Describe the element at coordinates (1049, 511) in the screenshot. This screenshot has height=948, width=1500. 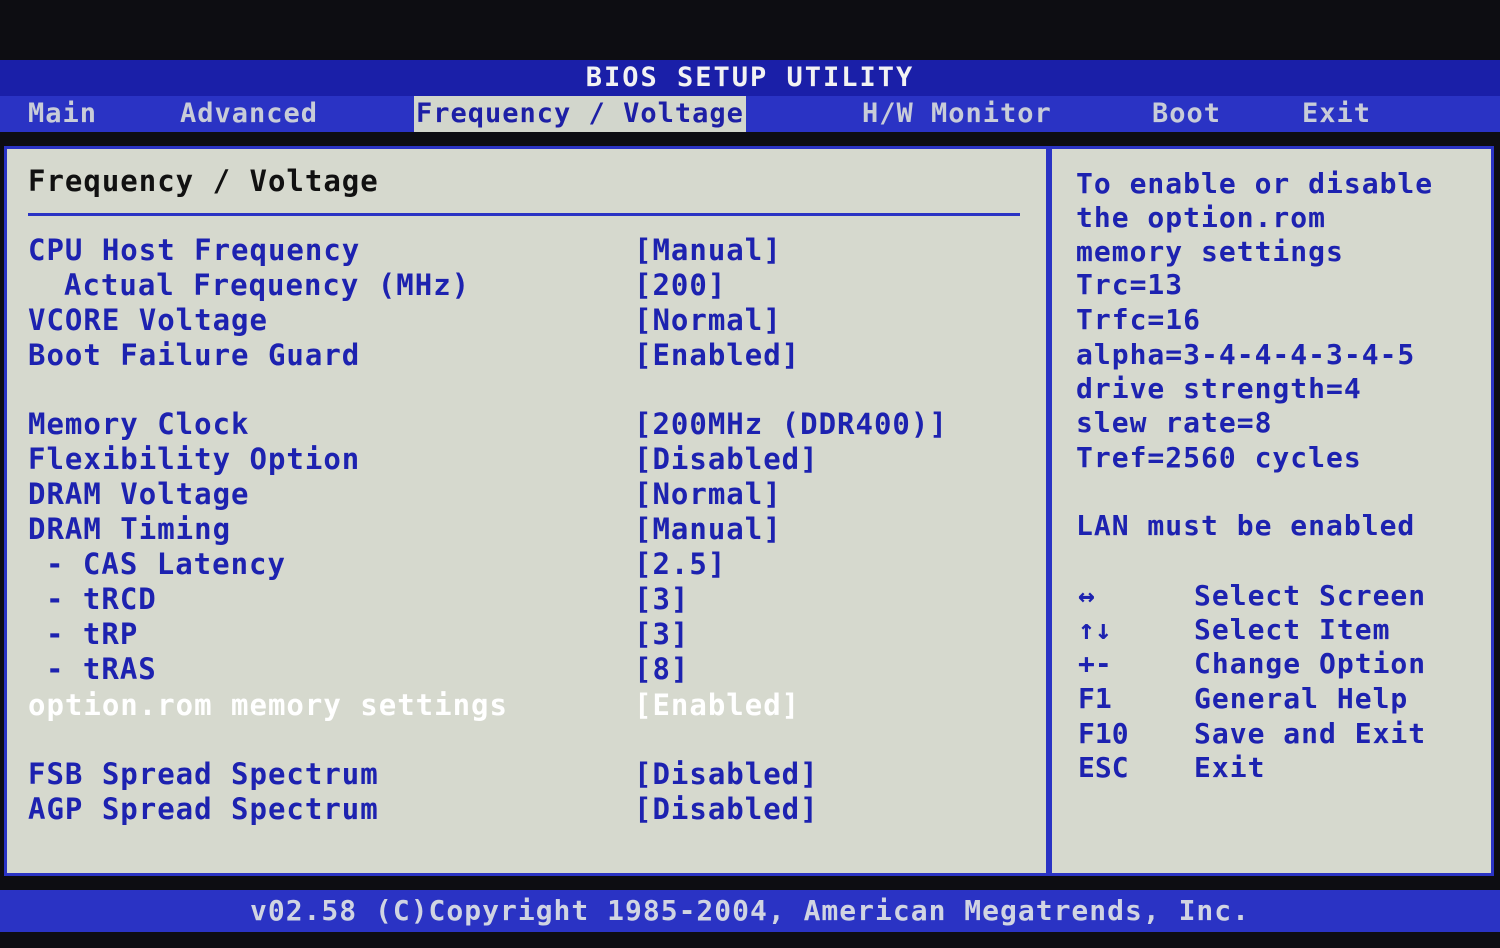
I see `panel-divider` at that location.